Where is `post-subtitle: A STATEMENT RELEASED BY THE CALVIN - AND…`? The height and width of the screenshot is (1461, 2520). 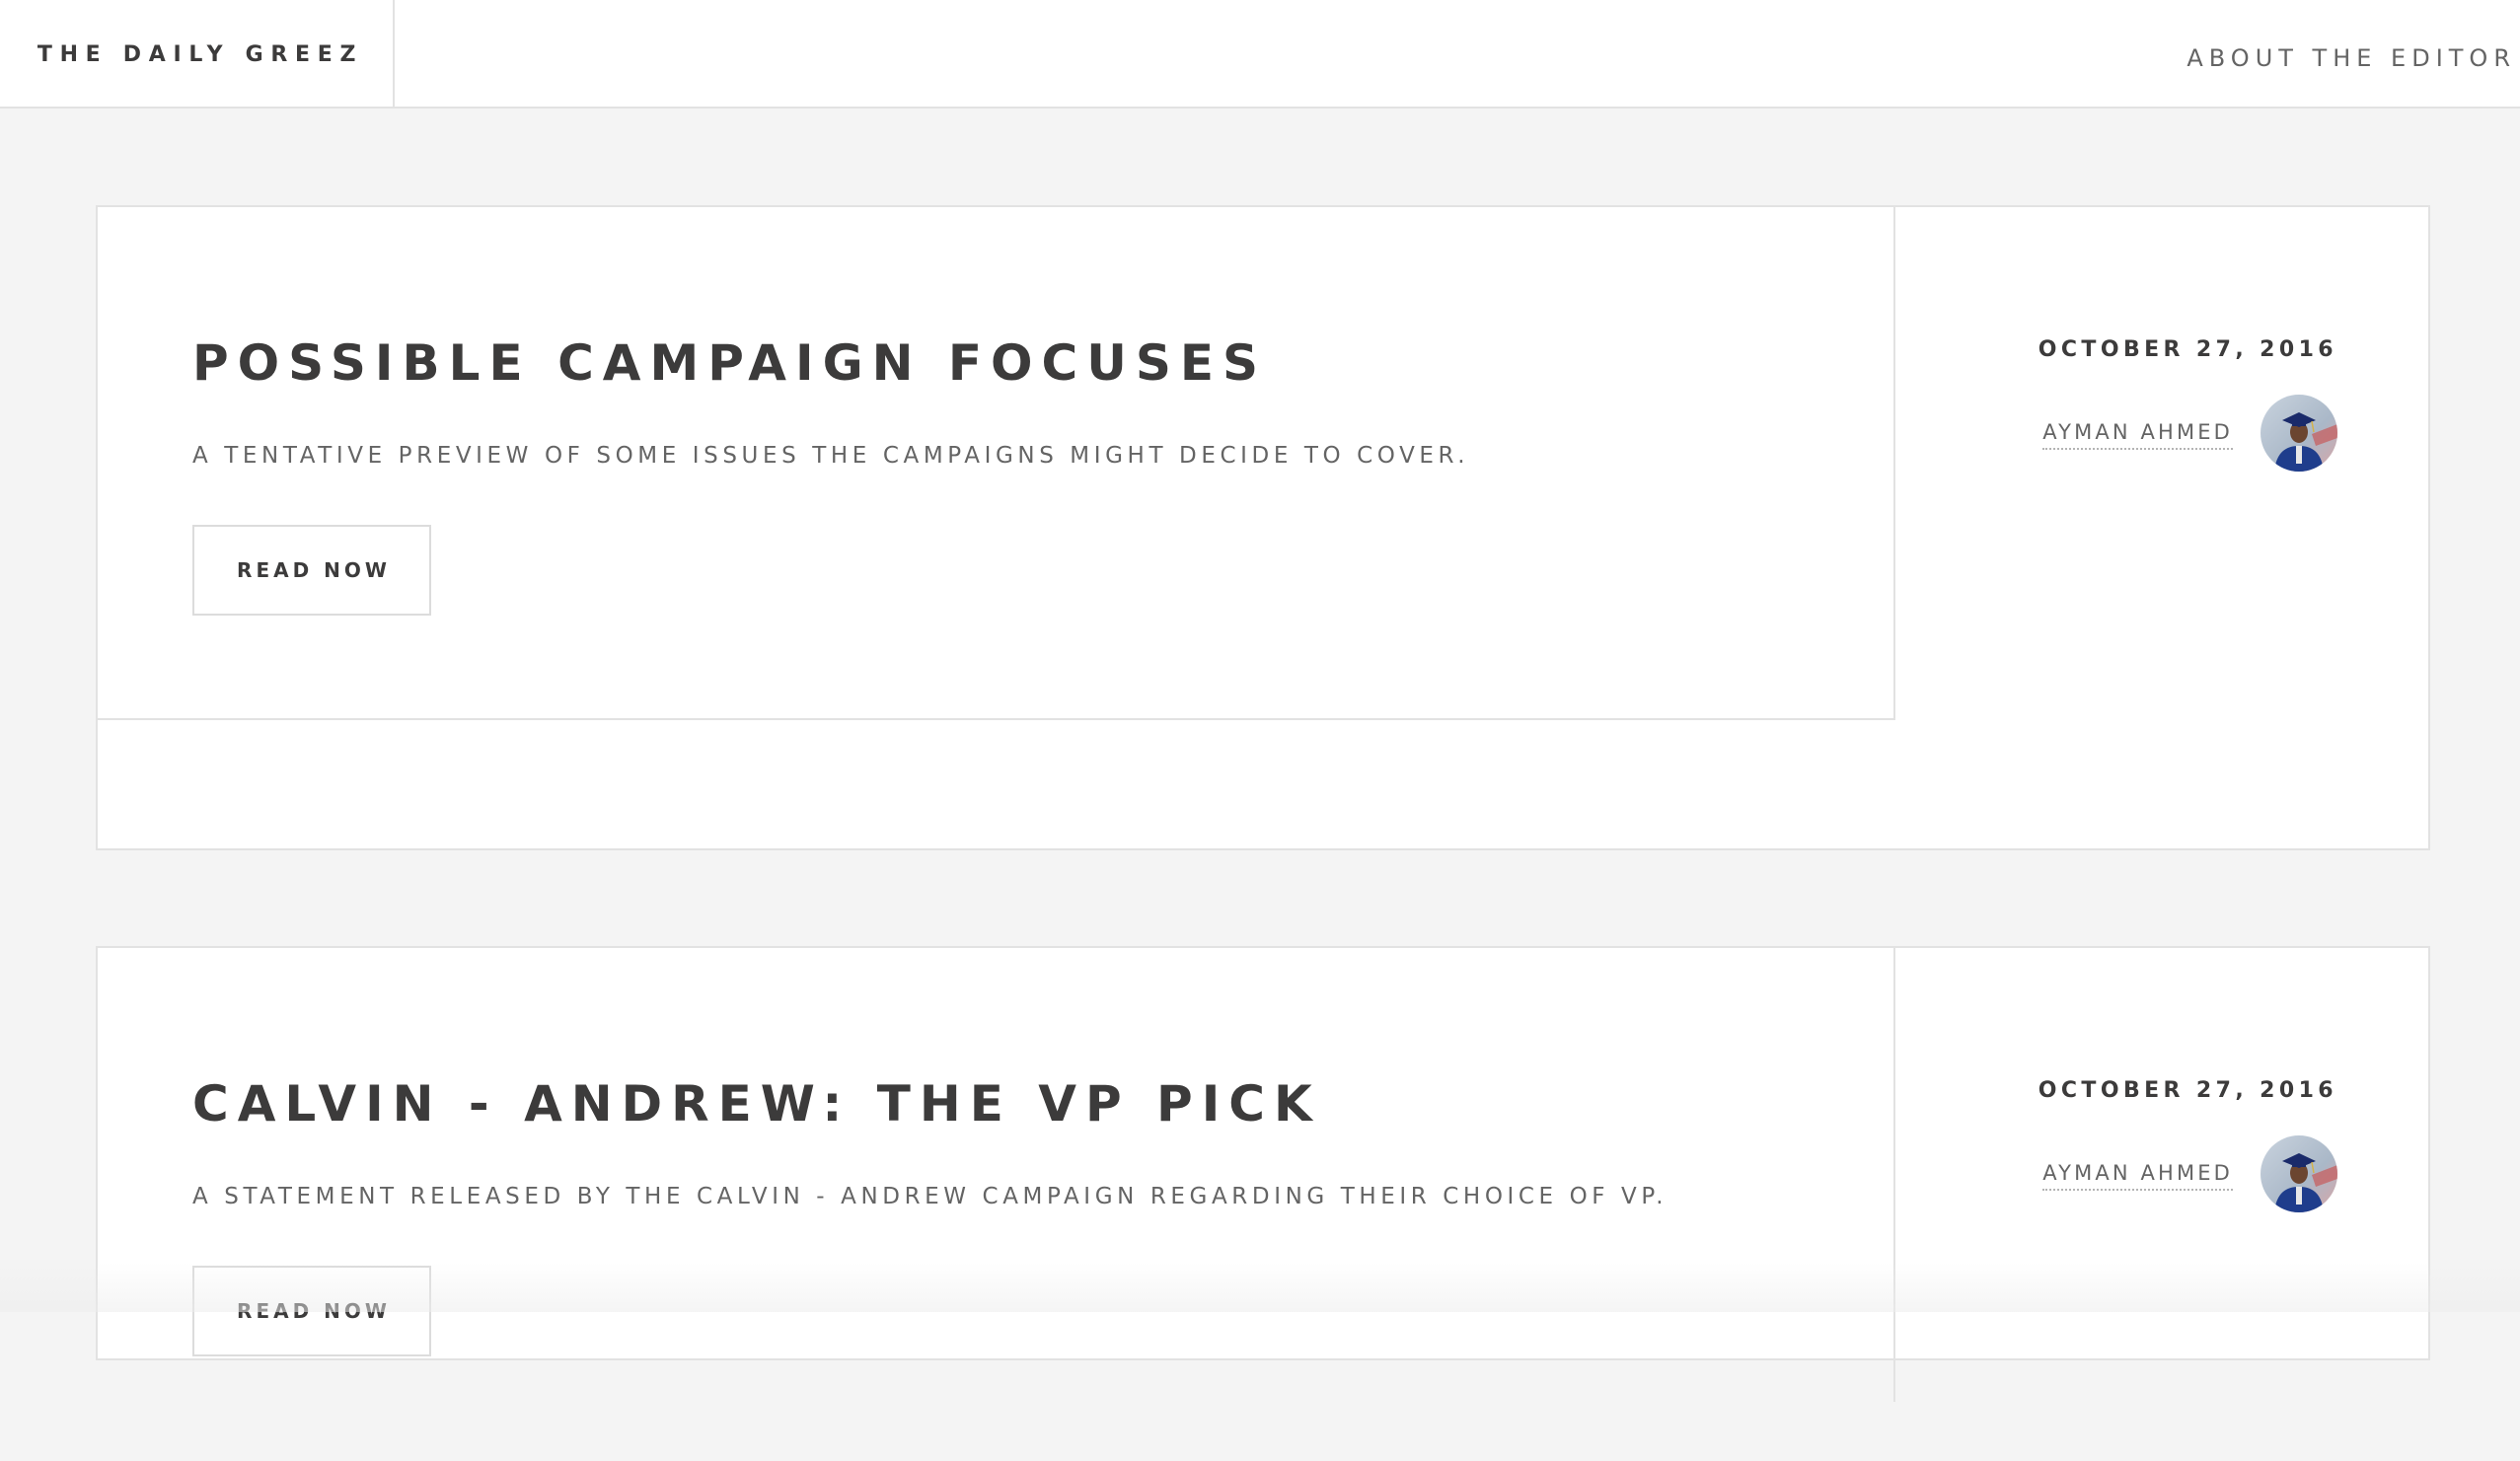
post-subtitle: A STATEMENT RELEASED BY THE CALVIN - AND… is located at coordinates (930, 1197).